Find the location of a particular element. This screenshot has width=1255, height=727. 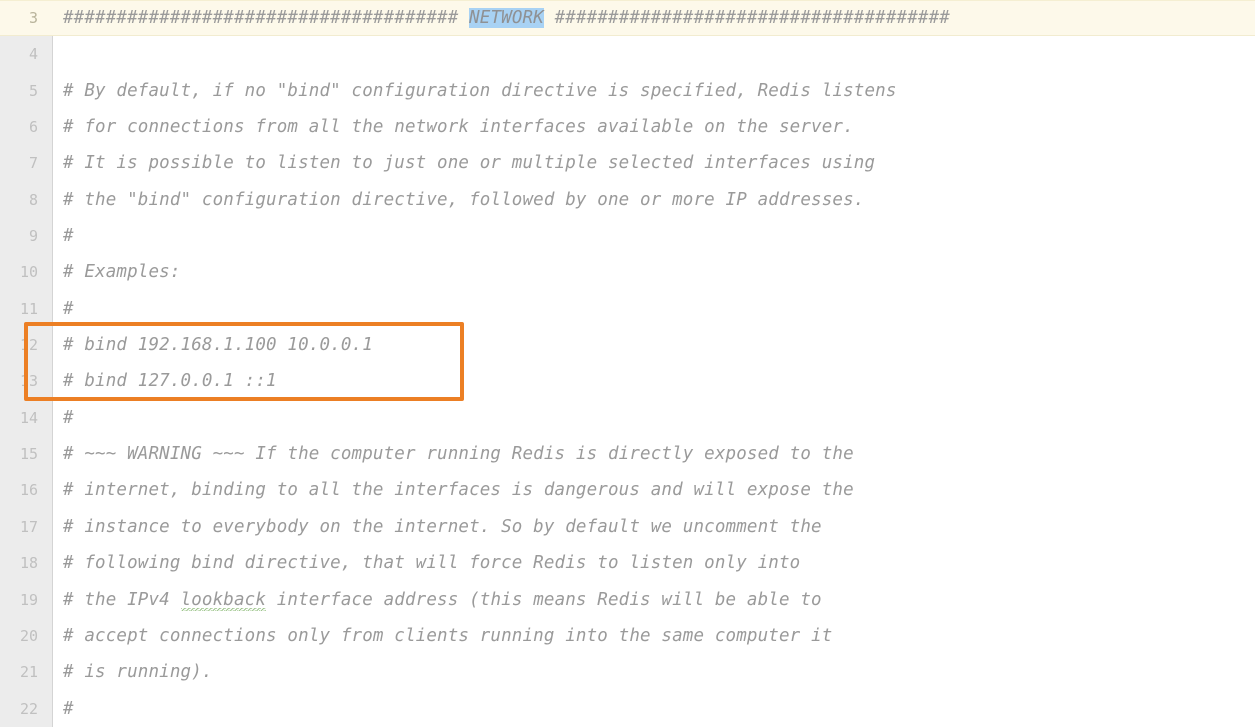

code-line: 10 # Examples: is located at coordinates (627, 272).